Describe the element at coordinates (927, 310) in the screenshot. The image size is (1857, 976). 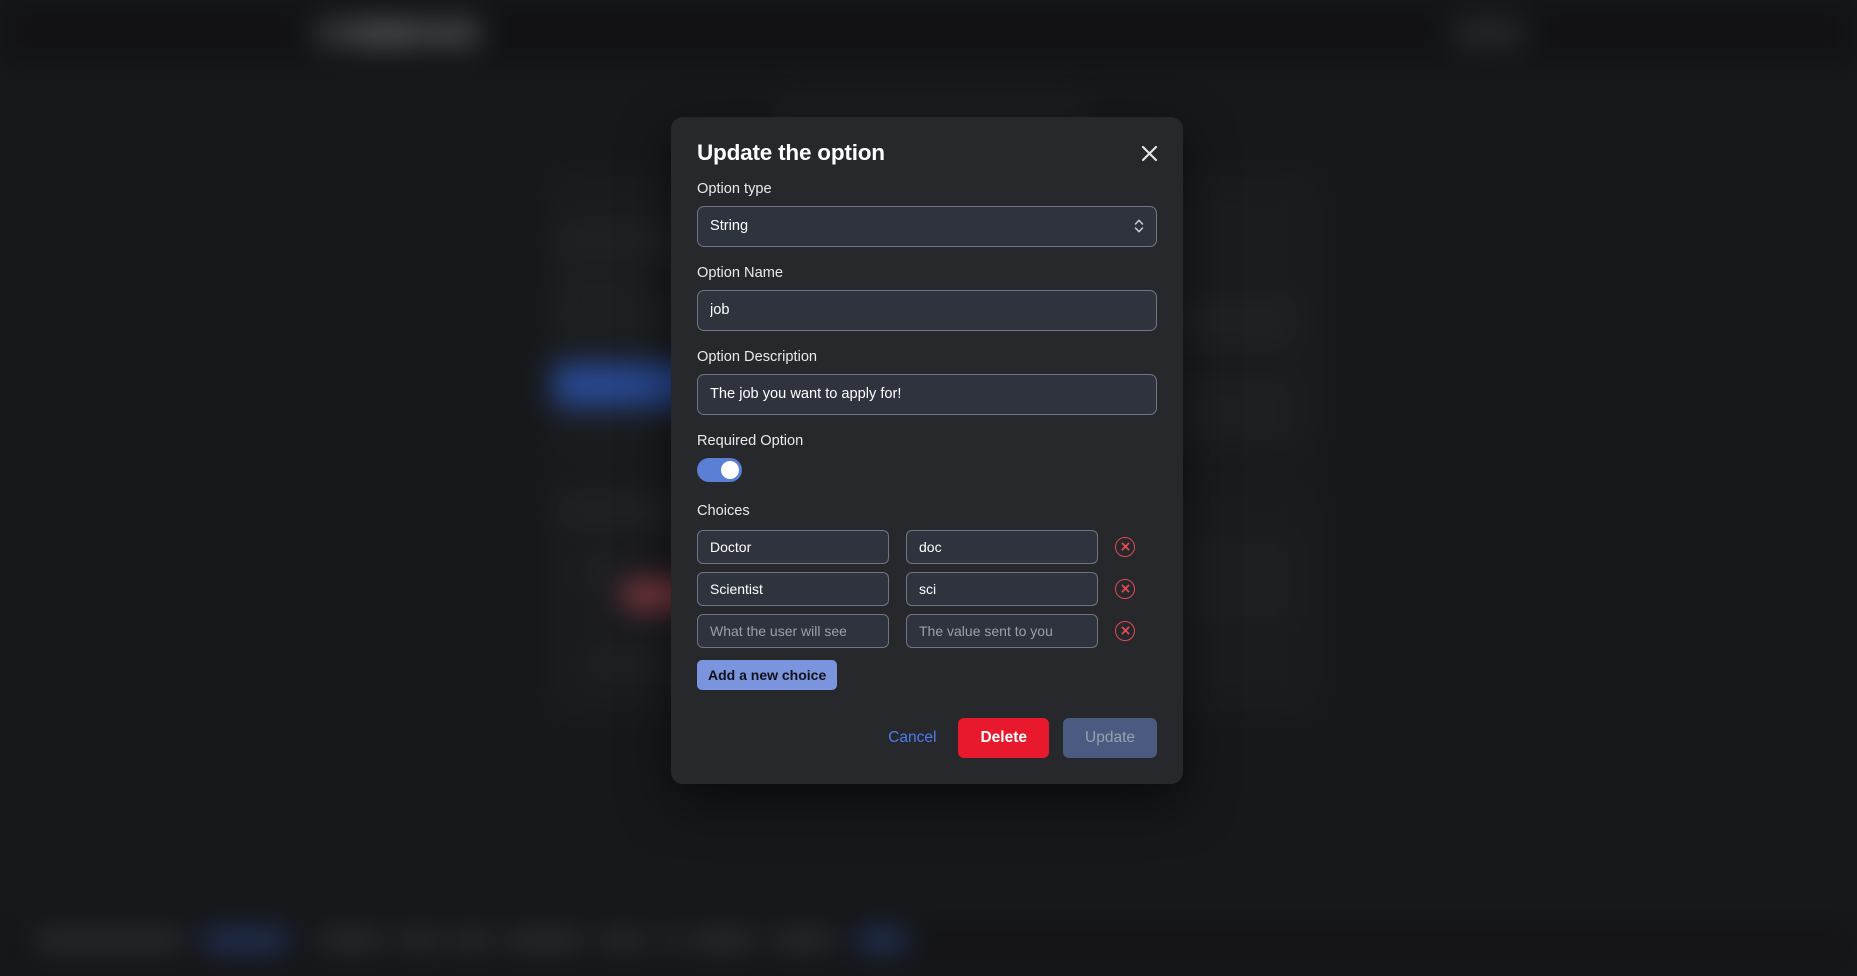
I see `option-name-input` at that location.